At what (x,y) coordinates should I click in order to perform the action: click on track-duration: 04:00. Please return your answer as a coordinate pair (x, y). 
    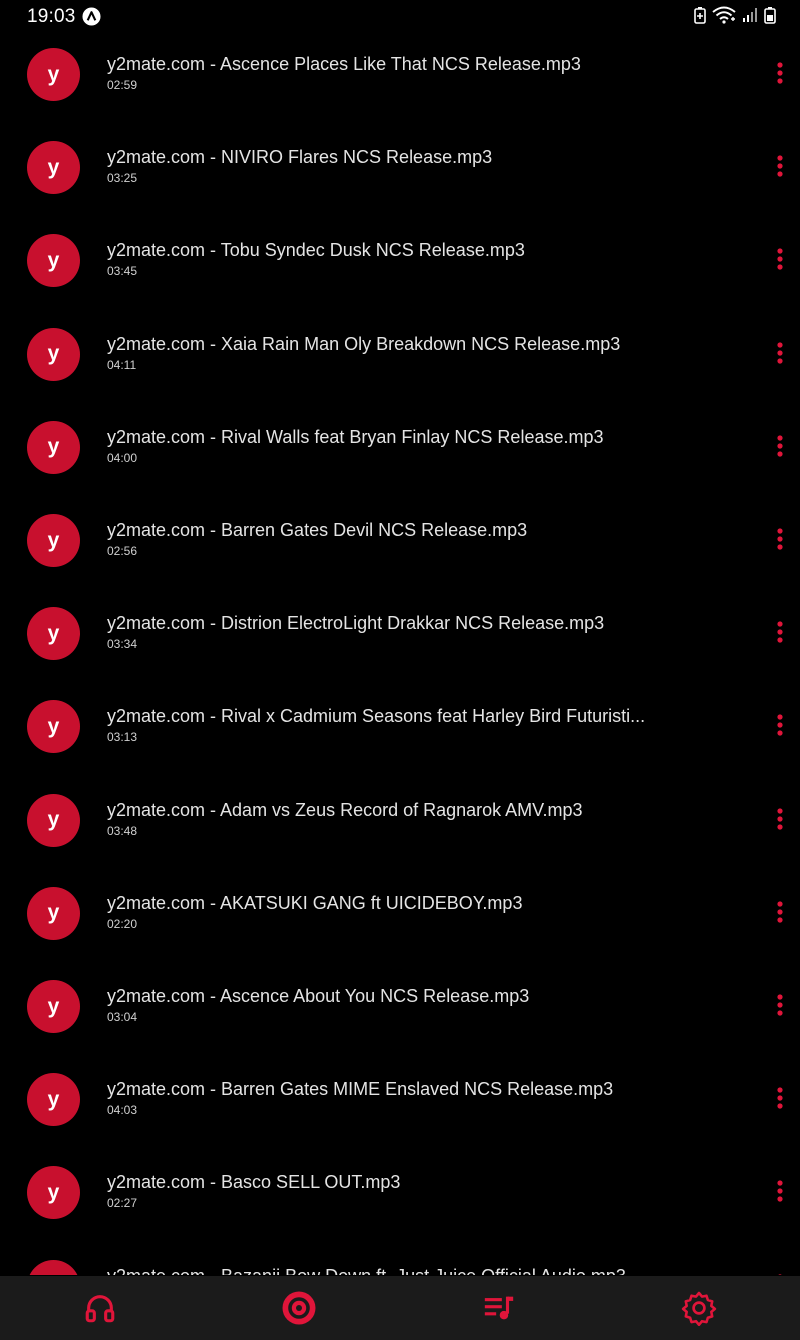
    Looking at the image, I should click on (122, 457).